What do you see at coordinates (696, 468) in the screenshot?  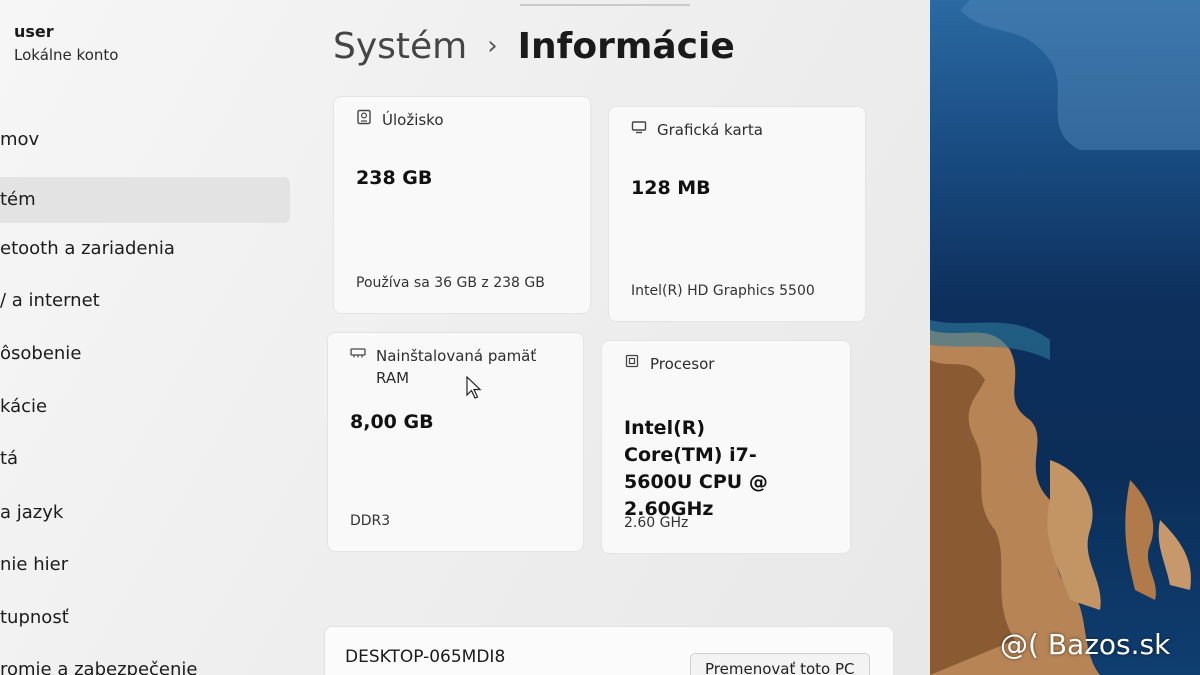 I see `processor-model: Intel(R) Core(TM) i7-5600U CPU @ 2.60GHz` at bounding box center [696, 468].